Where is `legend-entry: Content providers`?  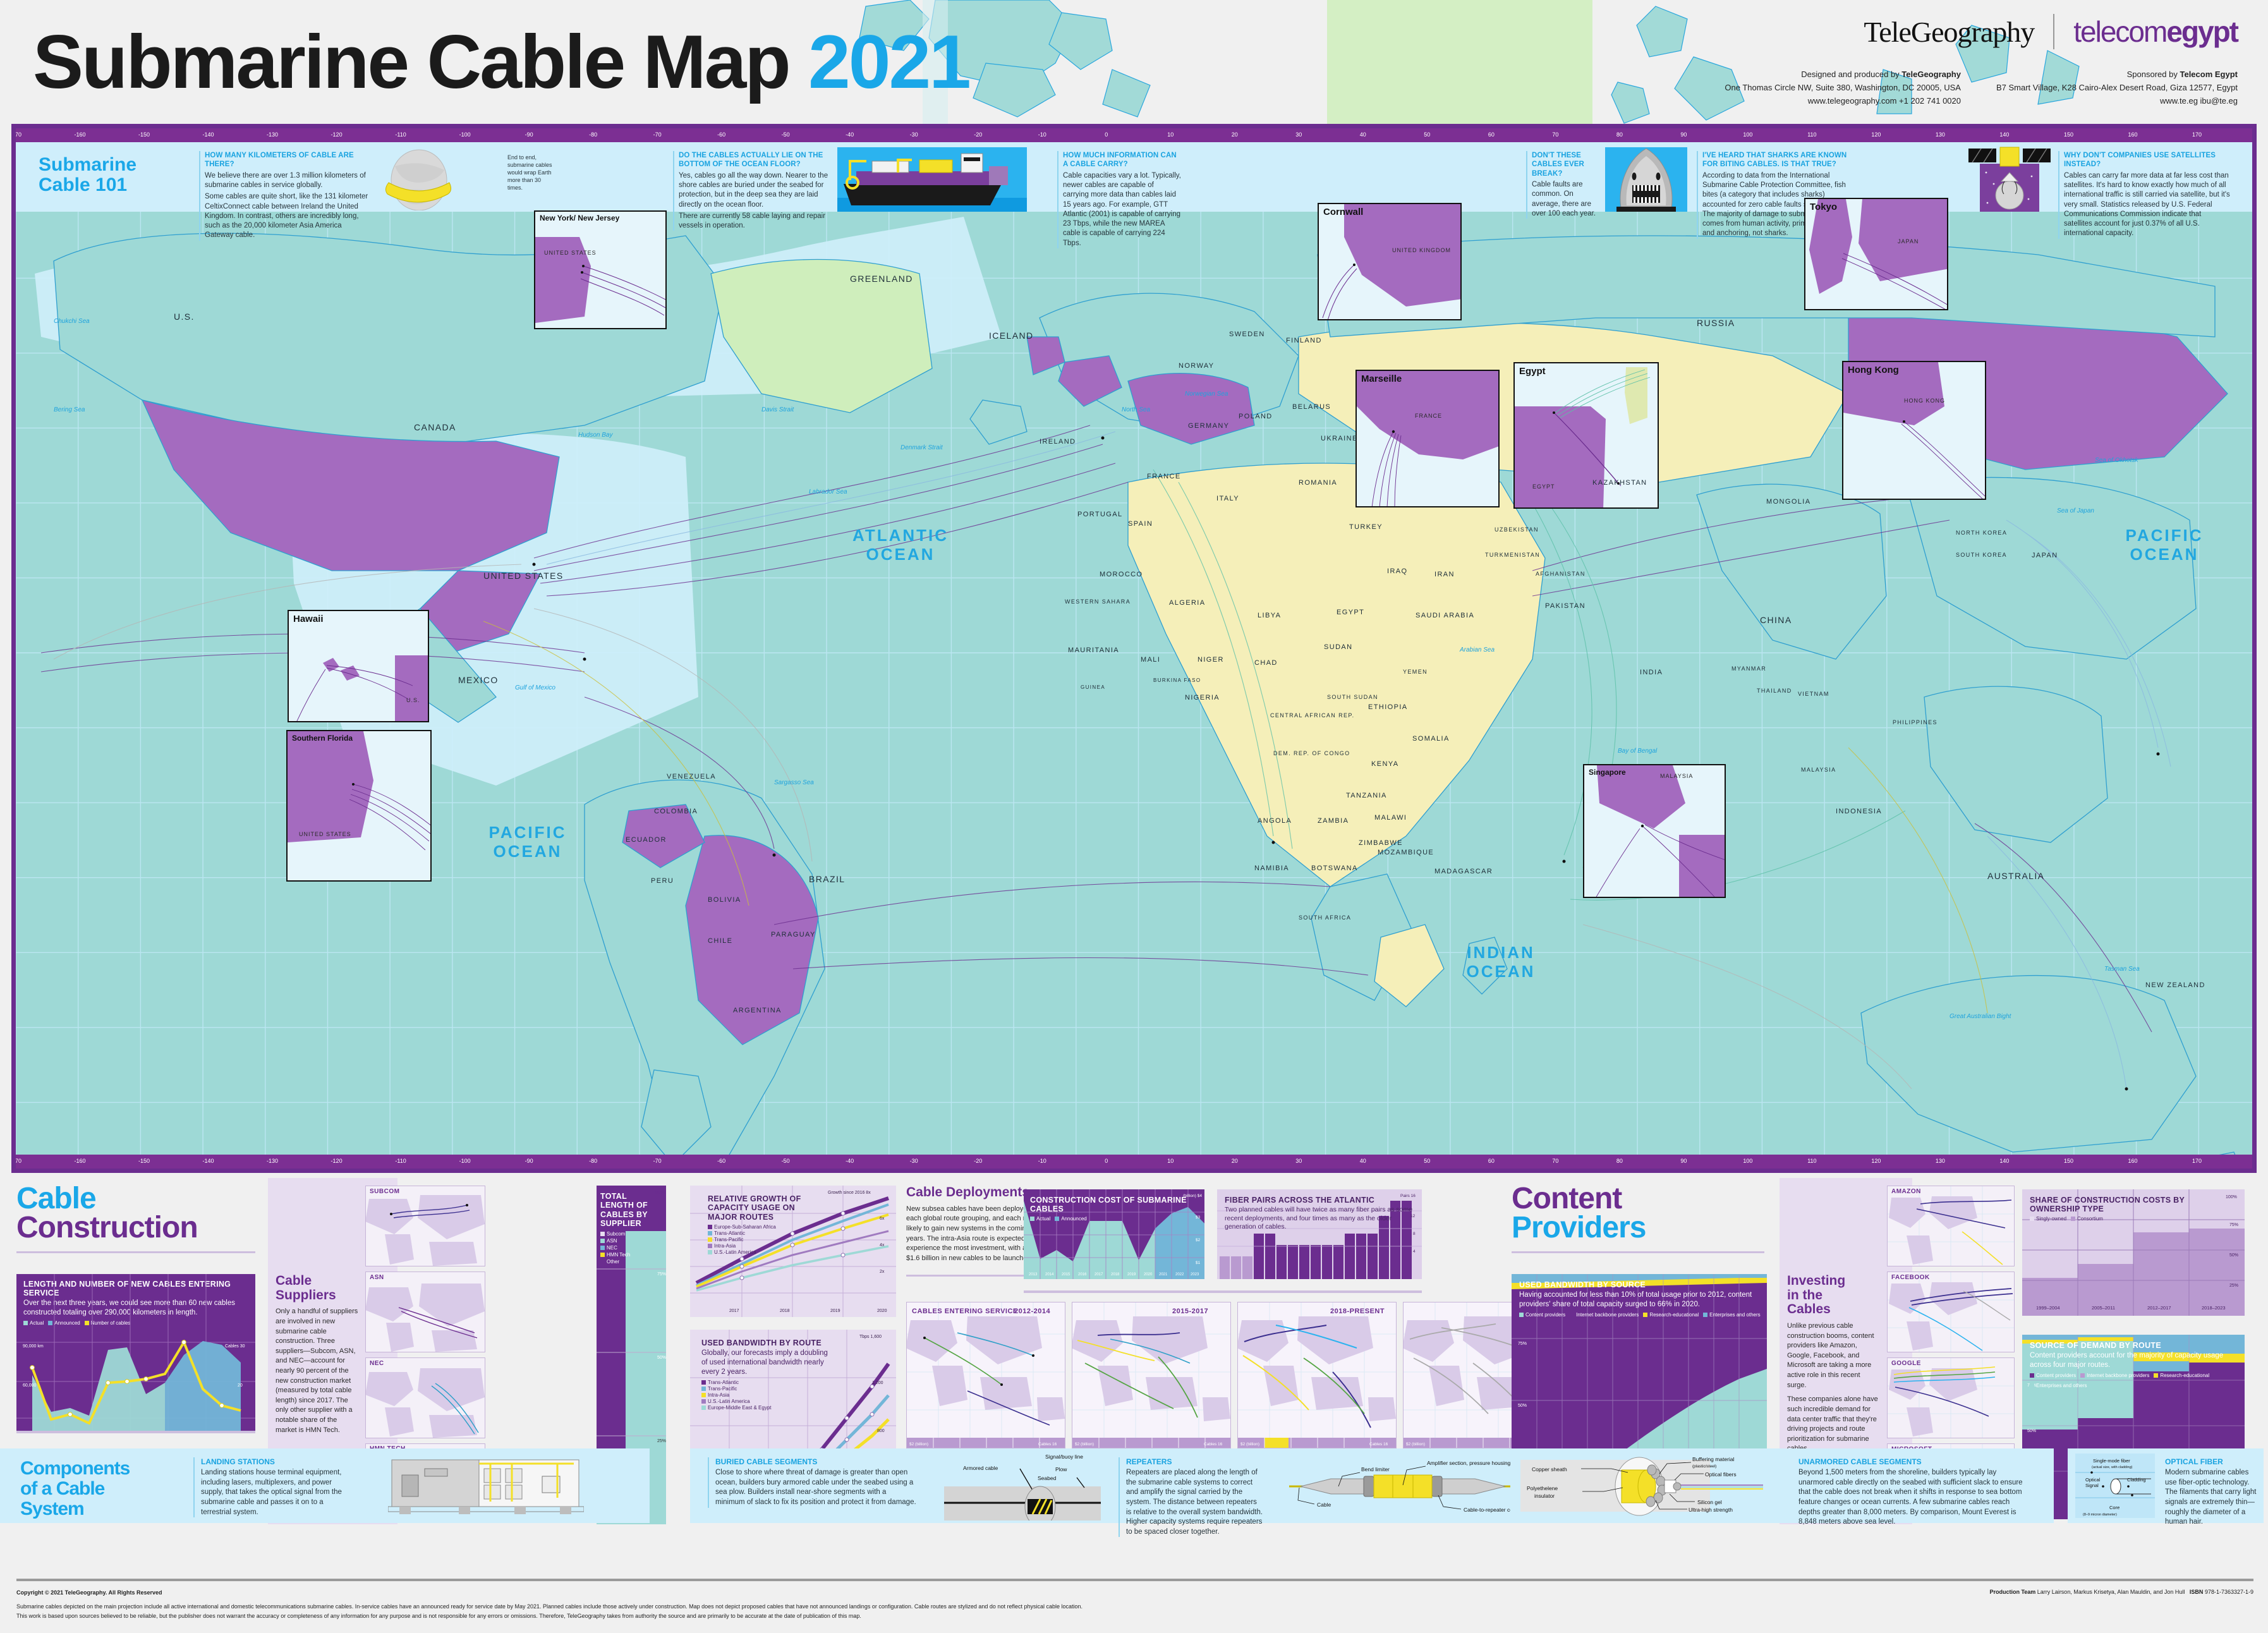 legend-entry: Content providers is located at coordinates (1542, 1315).